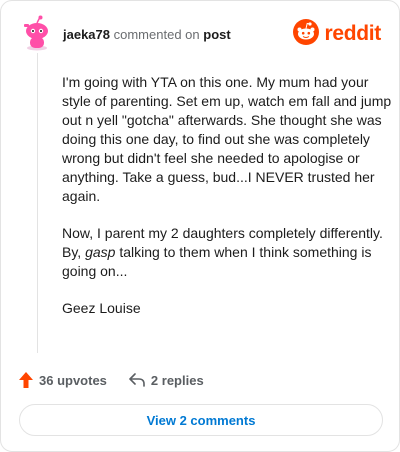 The image size is (400, 452). Describe the element at coordinates (101, 308) in the screenshot. I see `comment-paragraph: Geez Louise` at that location.